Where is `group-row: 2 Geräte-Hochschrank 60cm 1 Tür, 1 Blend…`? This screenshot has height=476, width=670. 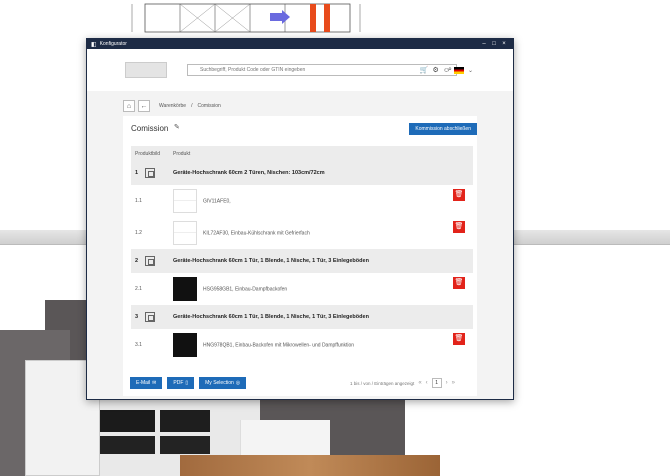
group-row: 2 Geräte-Hochschrank 60cm 1 Tür, 1 Blend… is located at coordinates (302, 261).